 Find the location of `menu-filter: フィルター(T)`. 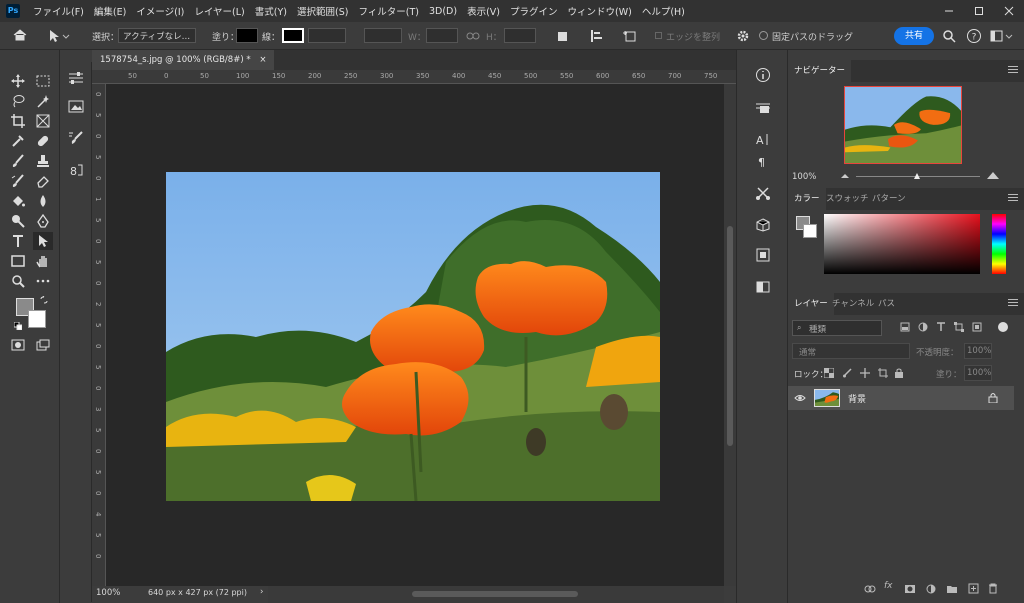

menu-filter: フィルター(T) is located at coordinates (388, 11).